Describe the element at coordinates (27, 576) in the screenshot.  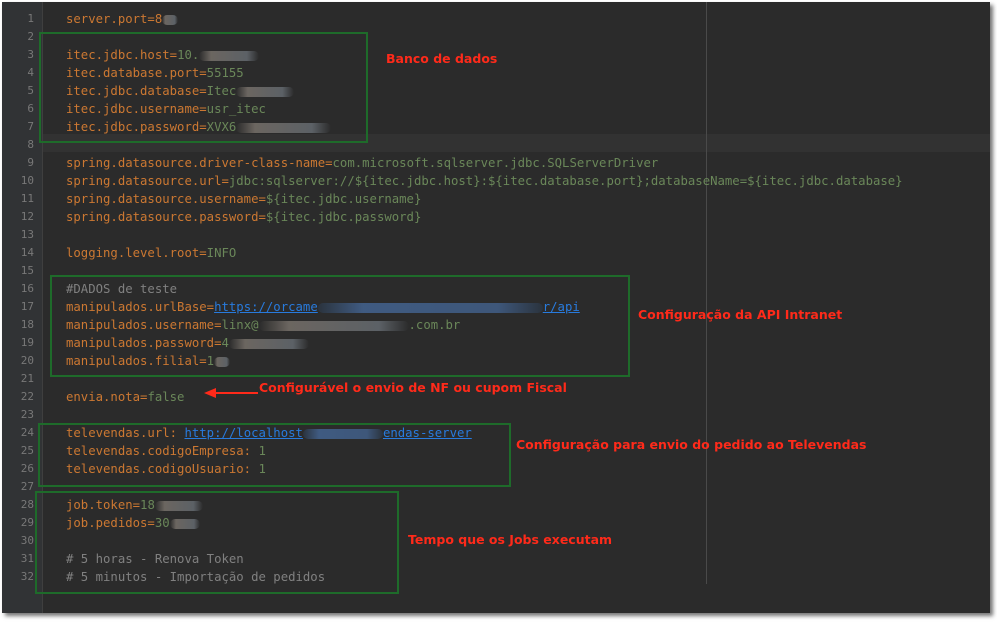
I see `line-number: 32` at that location.